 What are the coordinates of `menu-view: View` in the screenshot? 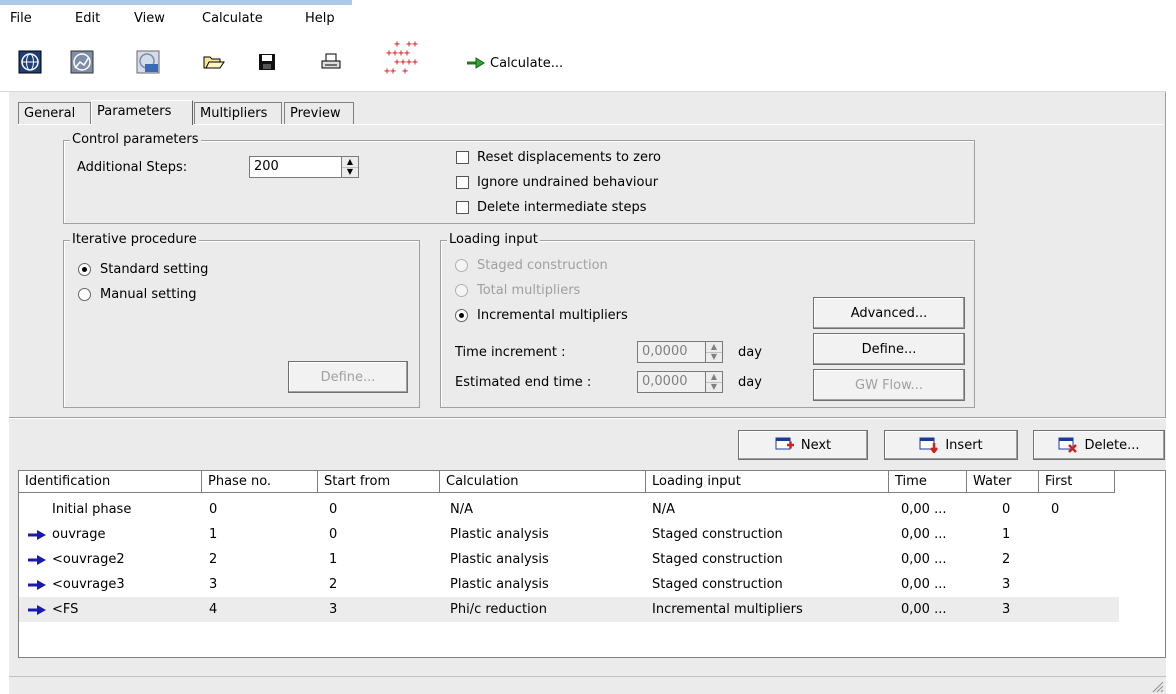 It's located at (149, 18).